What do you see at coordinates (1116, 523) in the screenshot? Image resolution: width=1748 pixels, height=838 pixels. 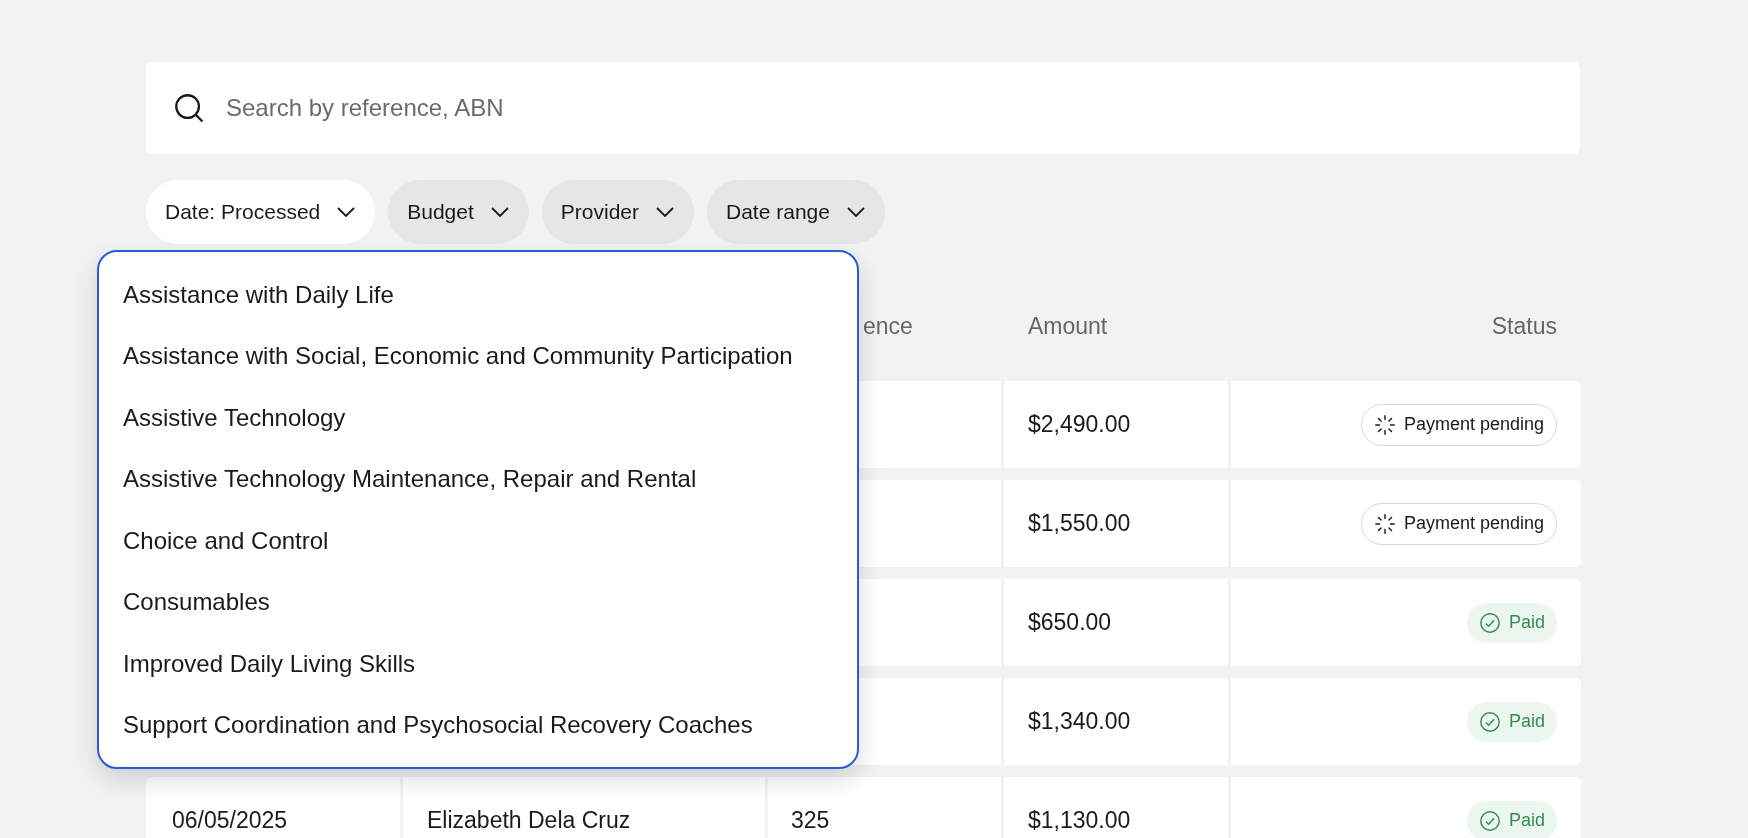 I see `table-cell: $1,550.00` at bounding box center [1116, 523].